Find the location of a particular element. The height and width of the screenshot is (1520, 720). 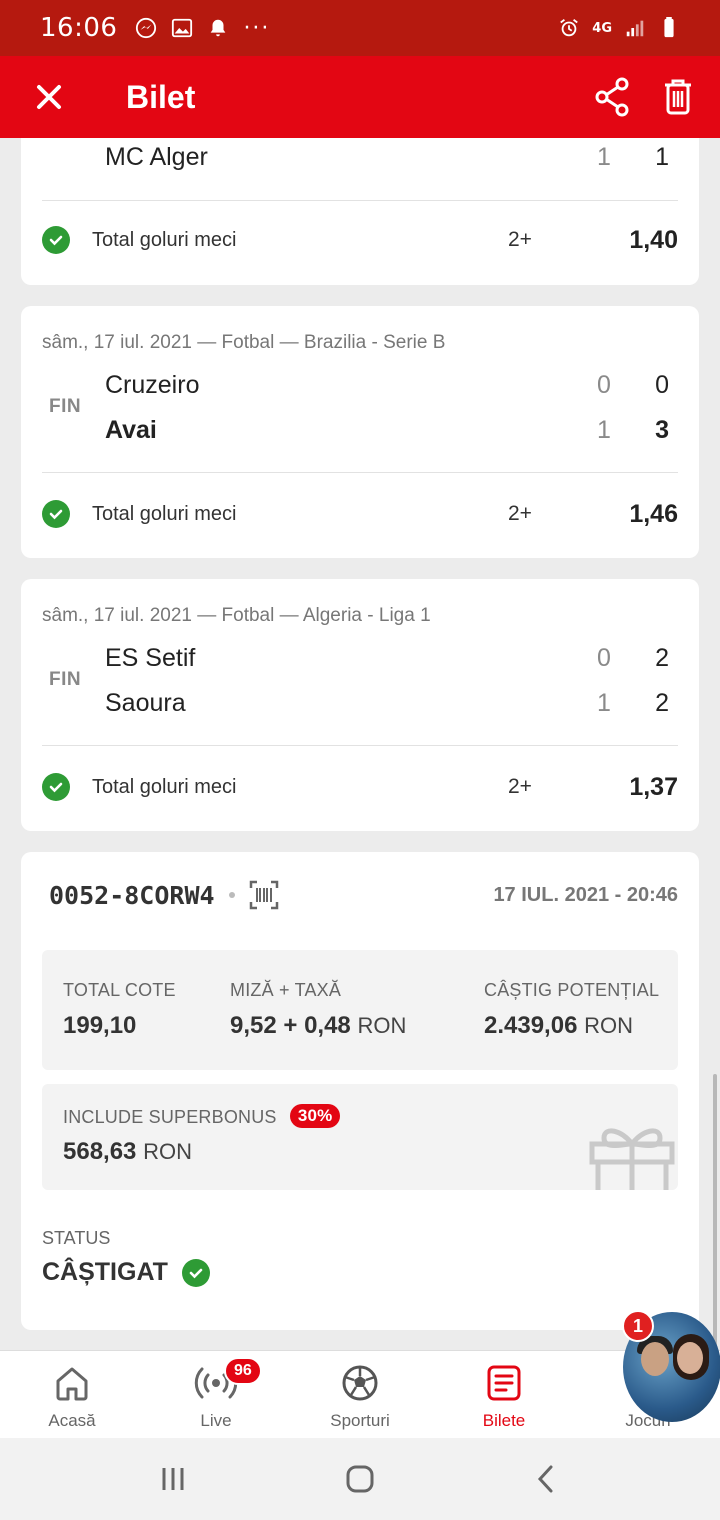

nav-label: Acasă is located at coordinates (72, 1420).